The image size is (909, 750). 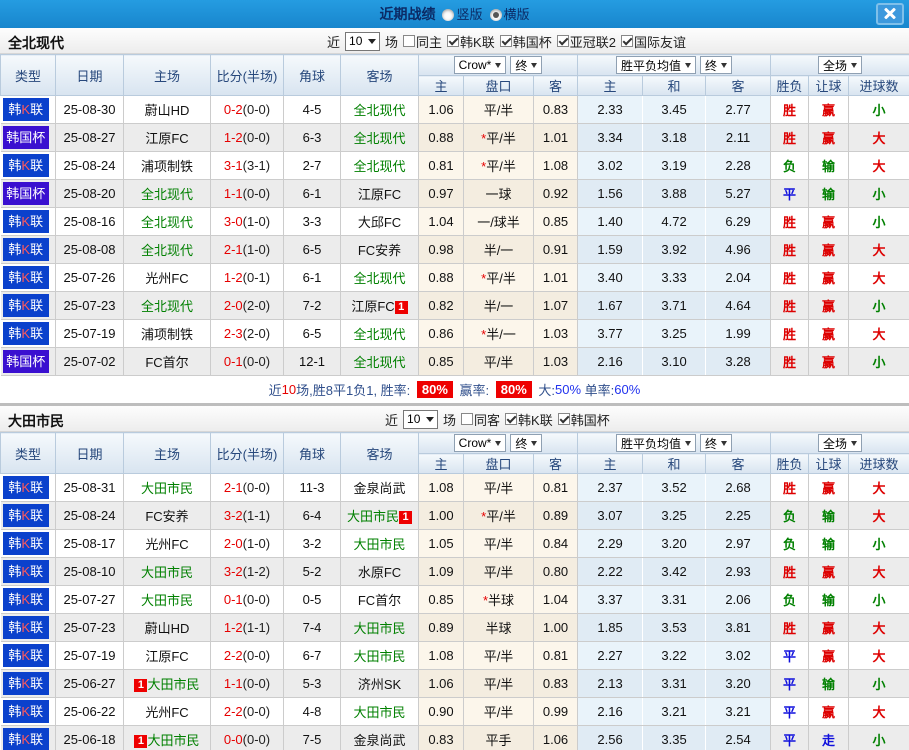 What do you see at coordinates (167, 278) in the screenshot?
I see `home-team-name: 光州FC` at bounding box center [167, 278].